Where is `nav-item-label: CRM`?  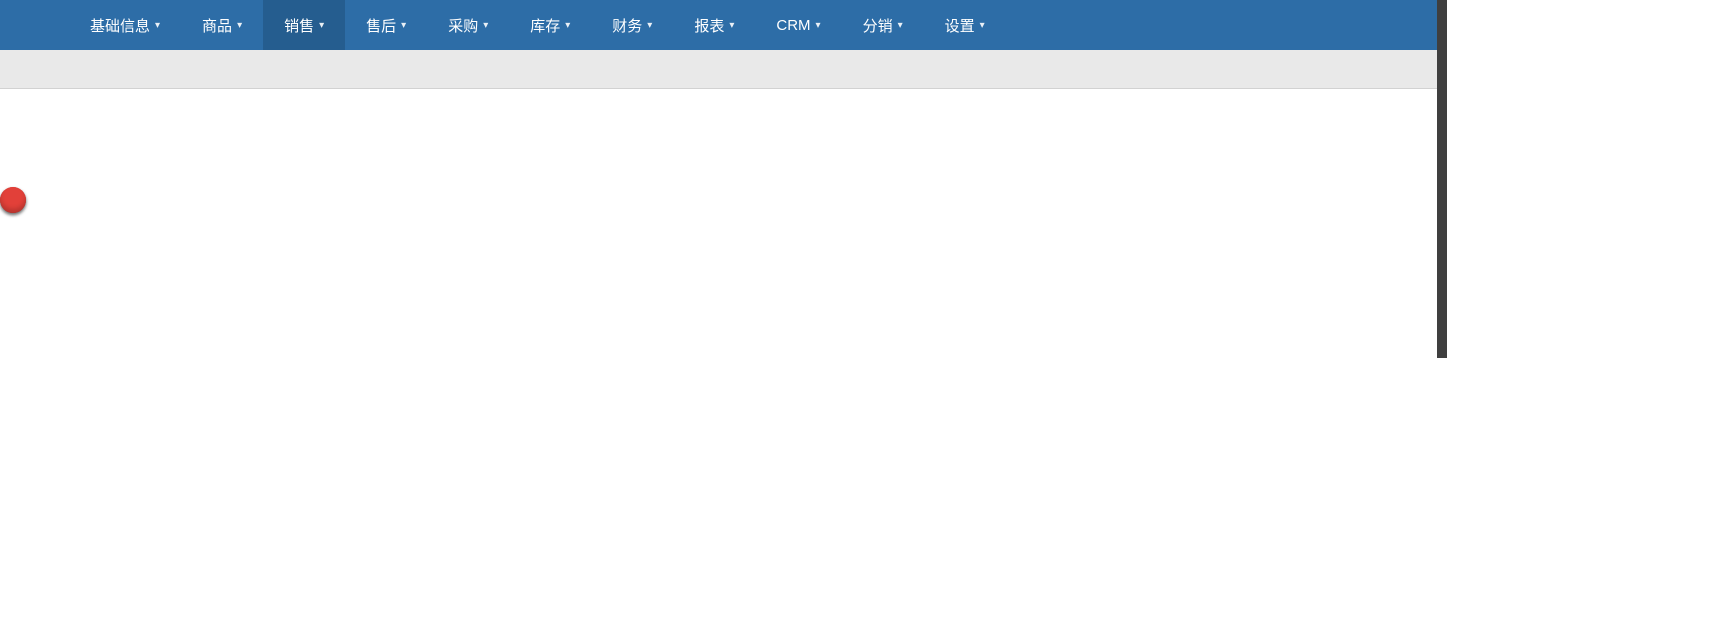
nav-item-label: CRM is located at coordinates (793, 25).